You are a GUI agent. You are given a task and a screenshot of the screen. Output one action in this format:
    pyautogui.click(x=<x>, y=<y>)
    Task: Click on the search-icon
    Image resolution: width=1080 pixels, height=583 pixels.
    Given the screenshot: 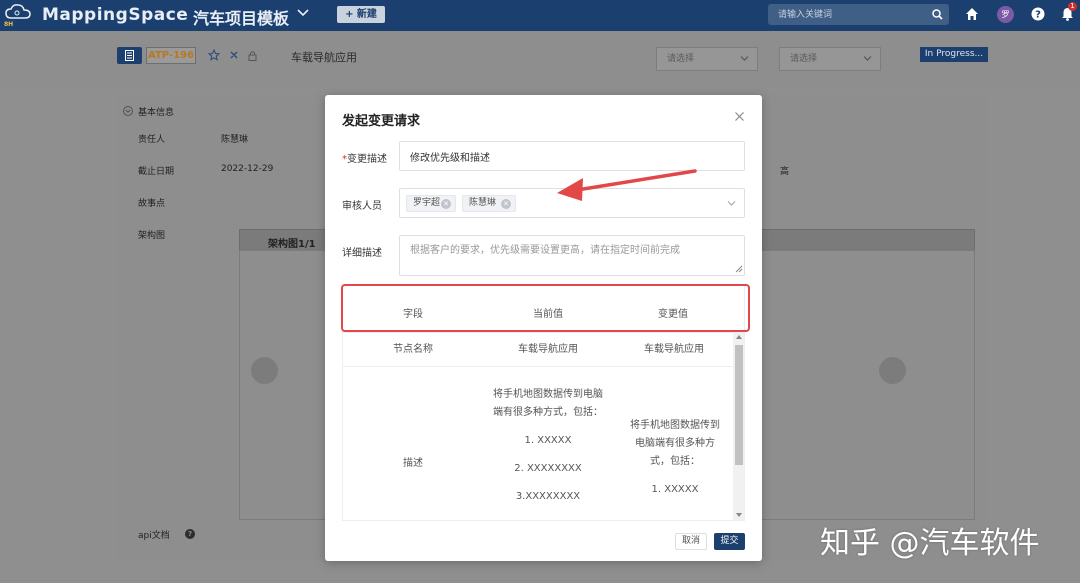 What is the action you would take?
    pyautogui.click(x=937, y=14)
    